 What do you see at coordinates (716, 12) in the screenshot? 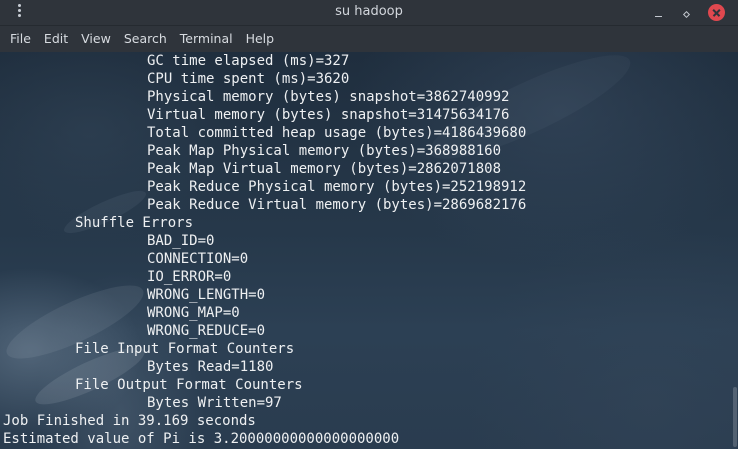
I see `close-icon` at bounding box center [716, 12].